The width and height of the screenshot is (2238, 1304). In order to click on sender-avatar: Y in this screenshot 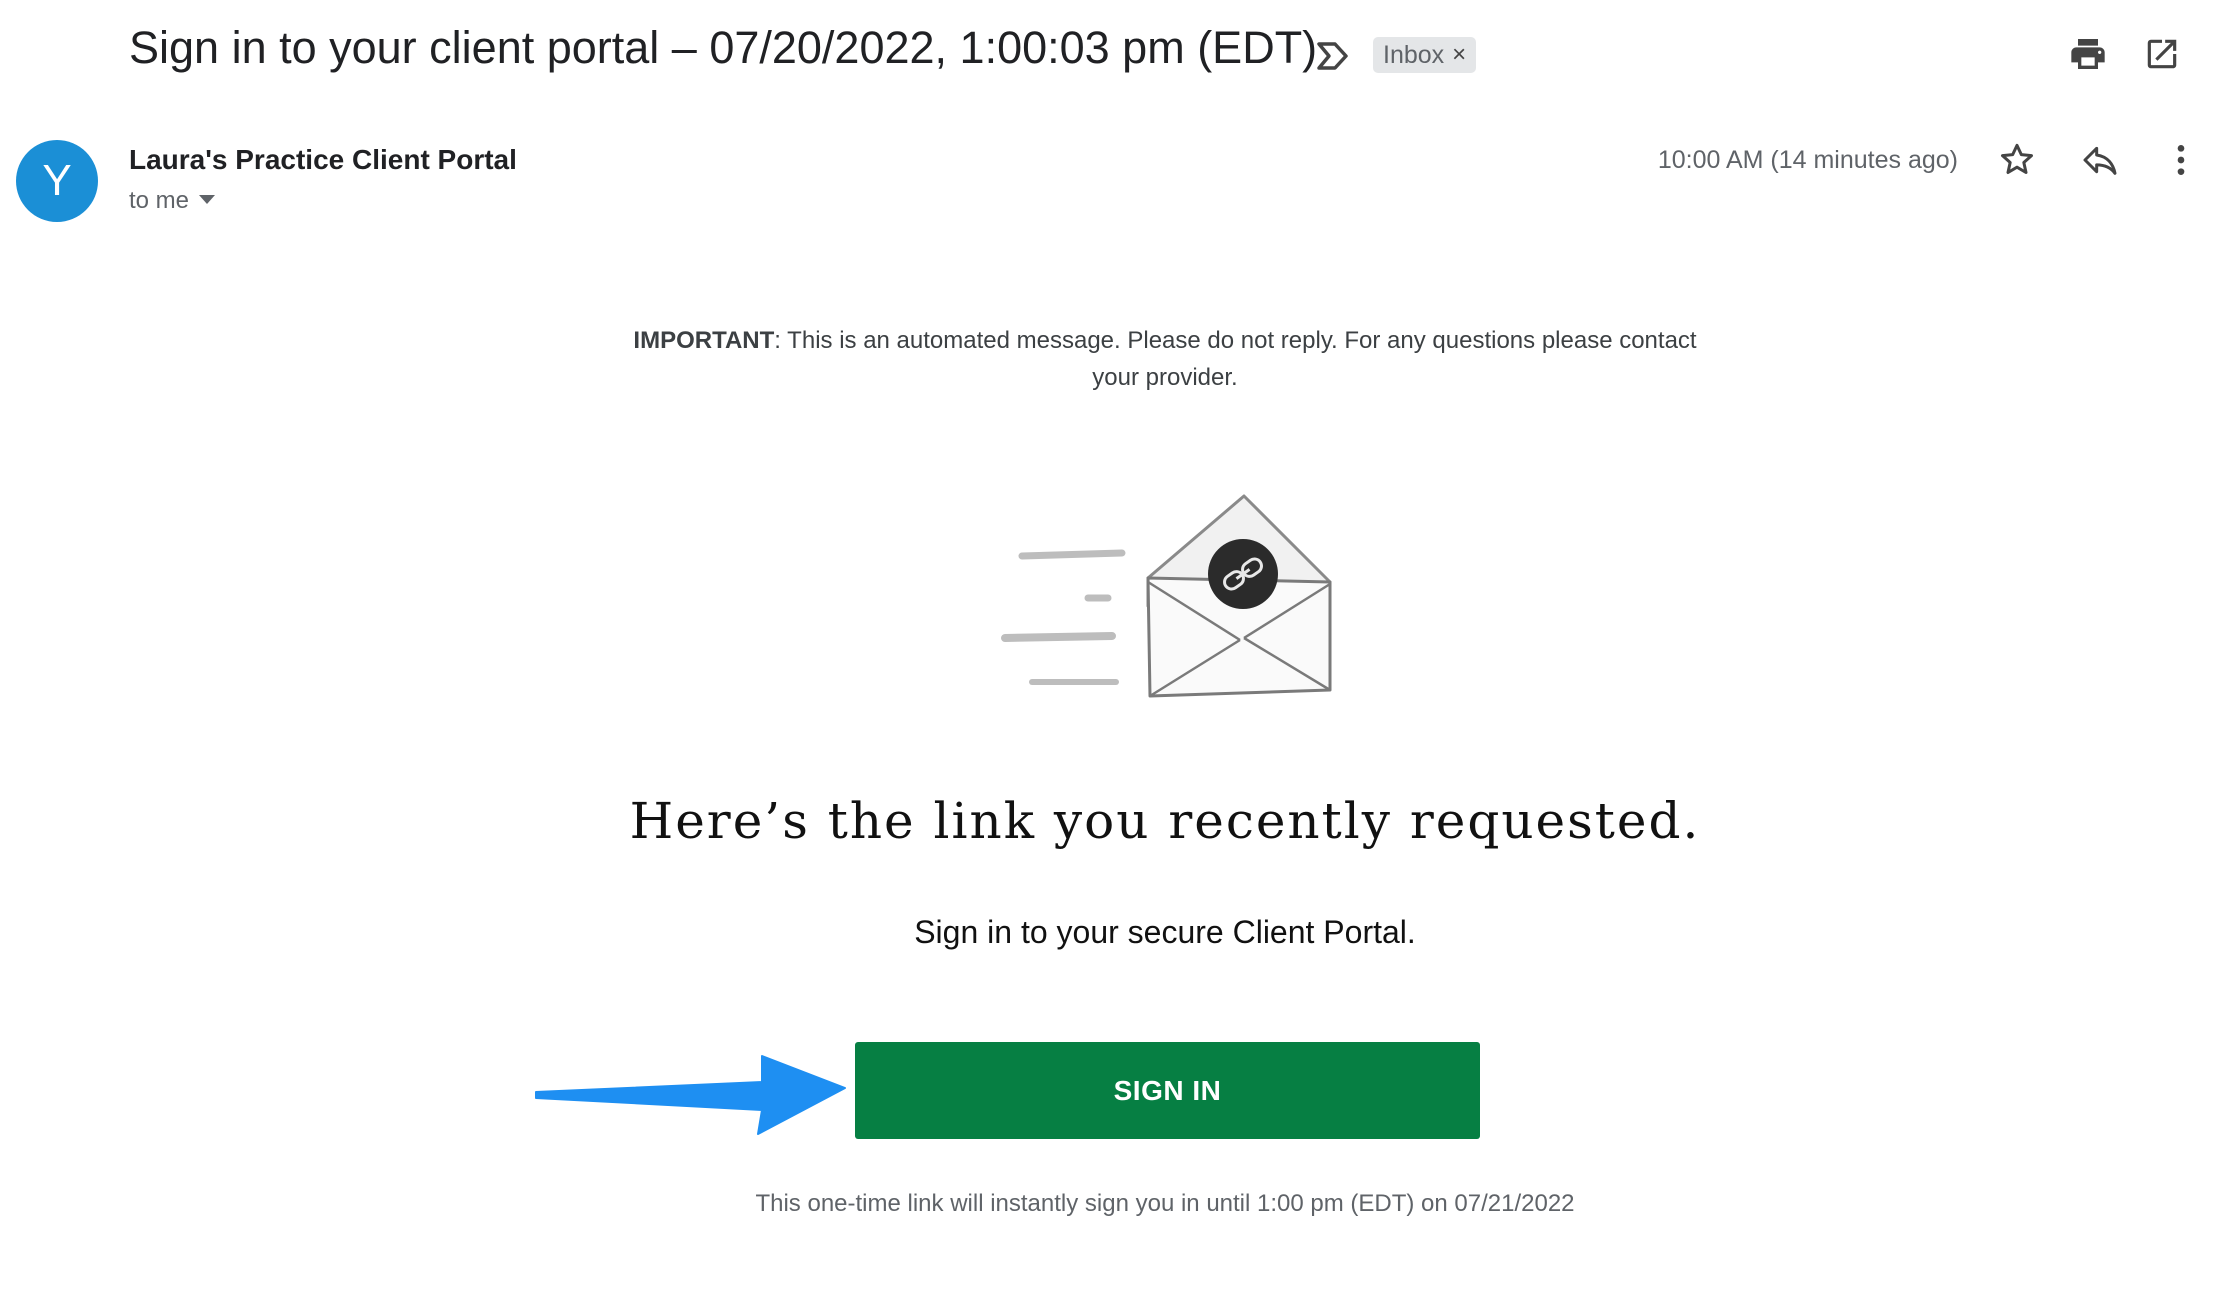, I will do `click(57, 181)`.